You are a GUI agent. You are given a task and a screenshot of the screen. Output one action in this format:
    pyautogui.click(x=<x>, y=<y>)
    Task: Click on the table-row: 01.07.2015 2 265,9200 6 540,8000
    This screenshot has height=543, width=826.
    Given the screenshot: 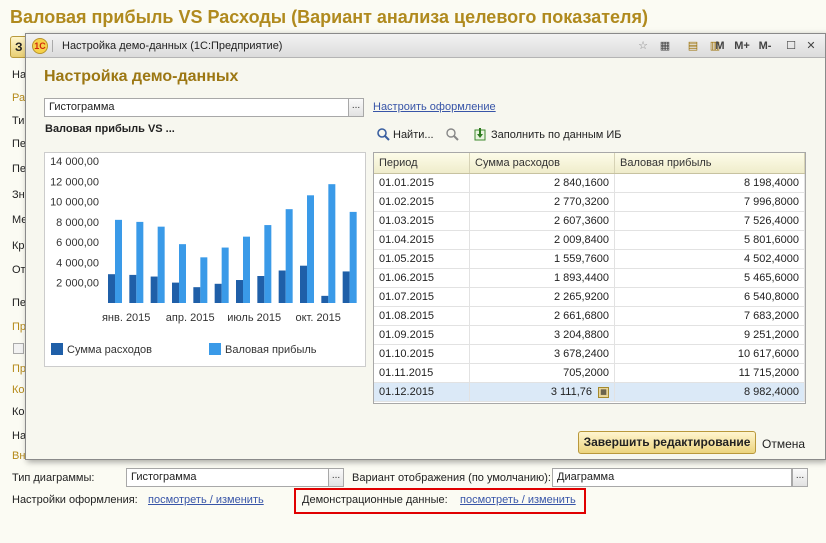 What is the action you would take?
    pyautogui.click(x=589, y=297)
    